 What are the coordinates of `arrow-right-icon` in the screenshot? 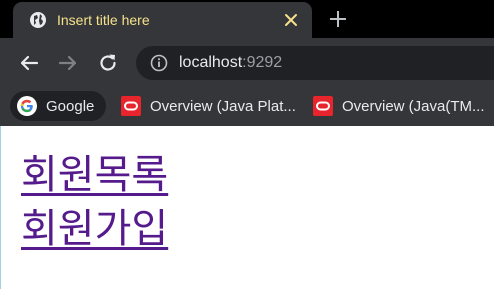 It's located at (68, 63).